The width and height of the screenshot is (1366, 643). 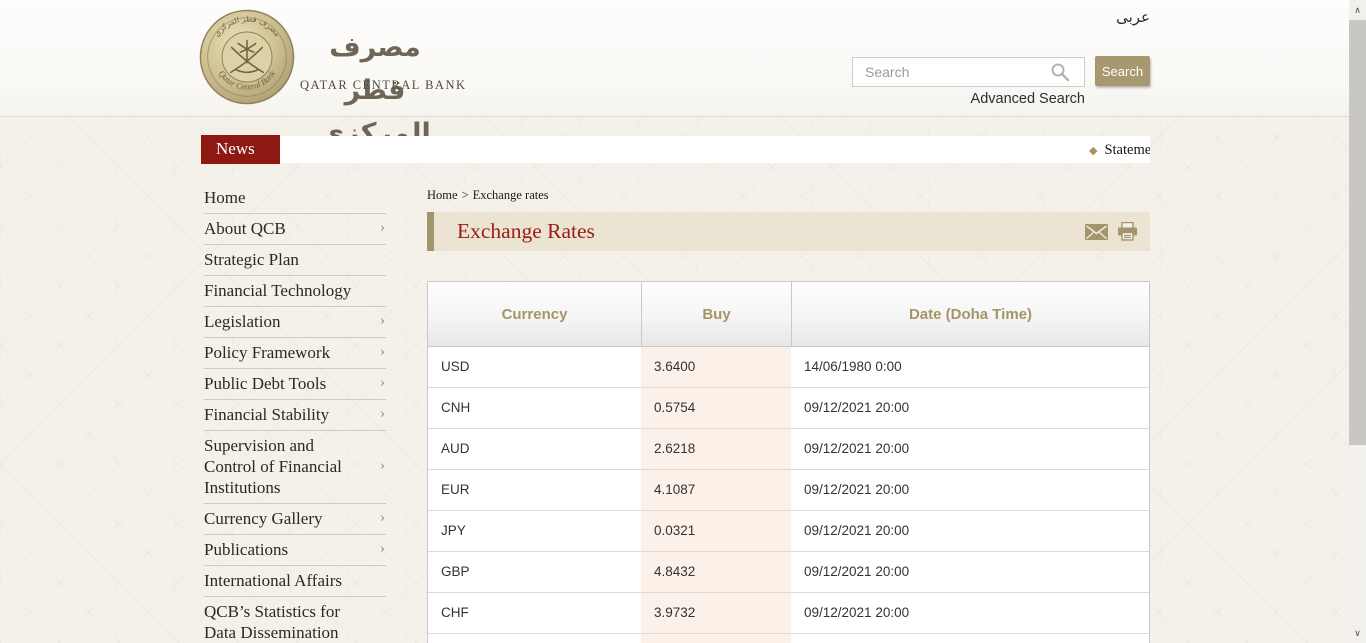 I want to click on sidebar-item-legislation: Legislation ›, so click(x=295, y=322).